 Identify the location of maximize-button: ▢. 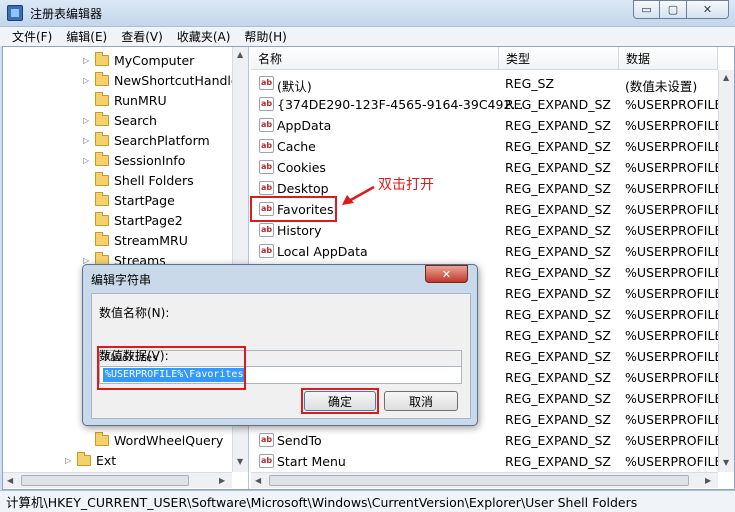
(673, 9).